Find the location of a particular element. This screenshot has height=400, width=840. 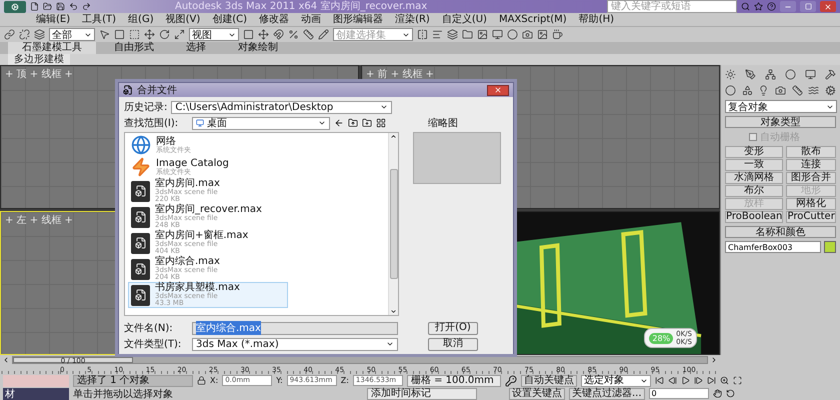

previous-frame-icon is located at coordinates (672, 380).